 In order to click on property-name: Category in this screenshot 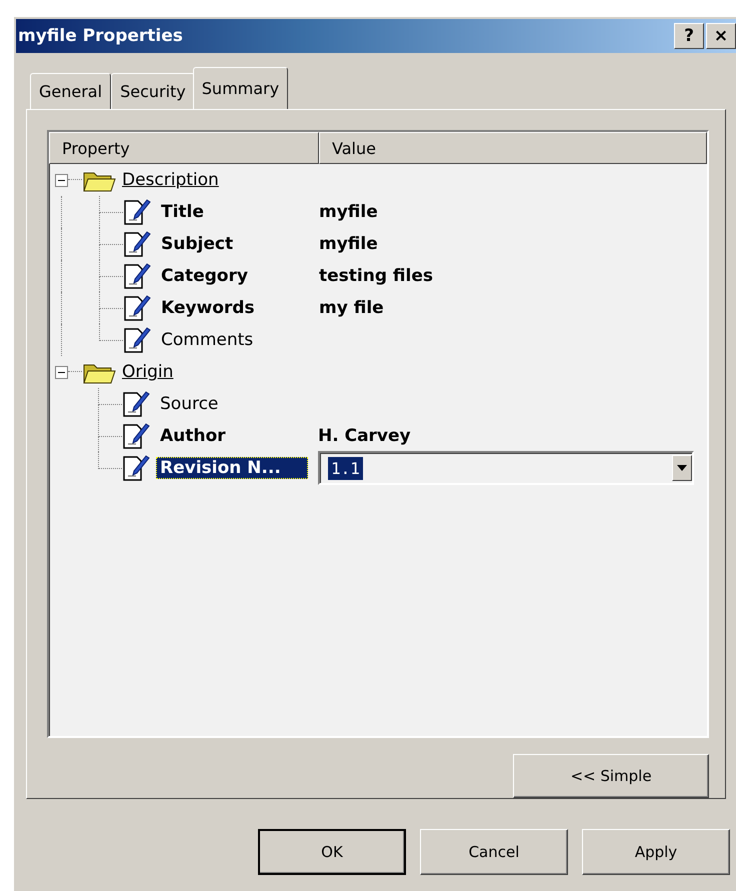, I will do `click(233, 276)`.